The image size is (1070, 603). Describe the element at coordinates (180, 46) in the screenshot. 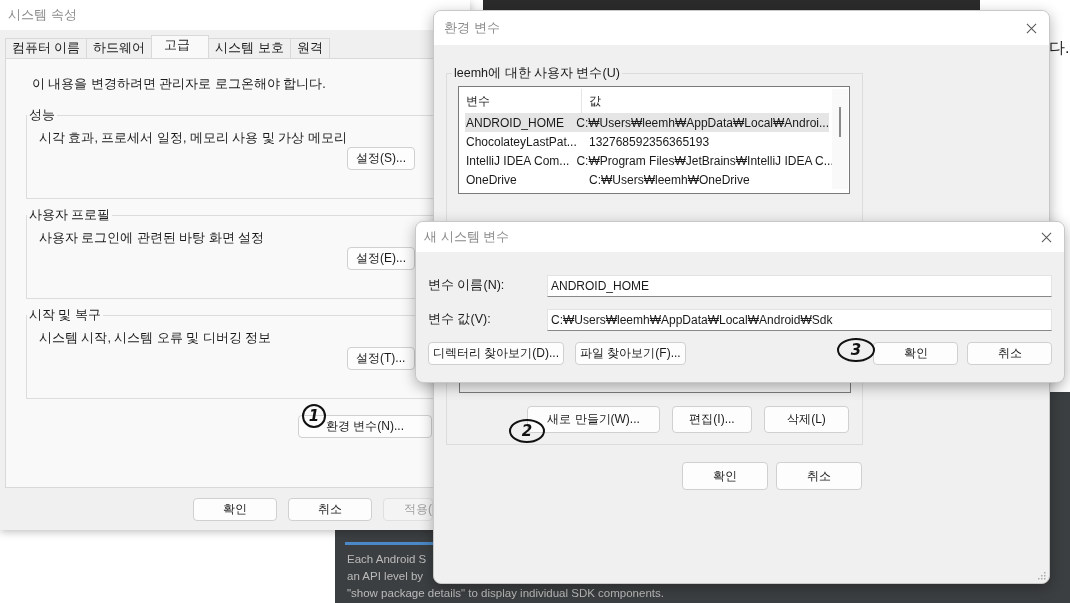

I see `tab: 고급` at that location.